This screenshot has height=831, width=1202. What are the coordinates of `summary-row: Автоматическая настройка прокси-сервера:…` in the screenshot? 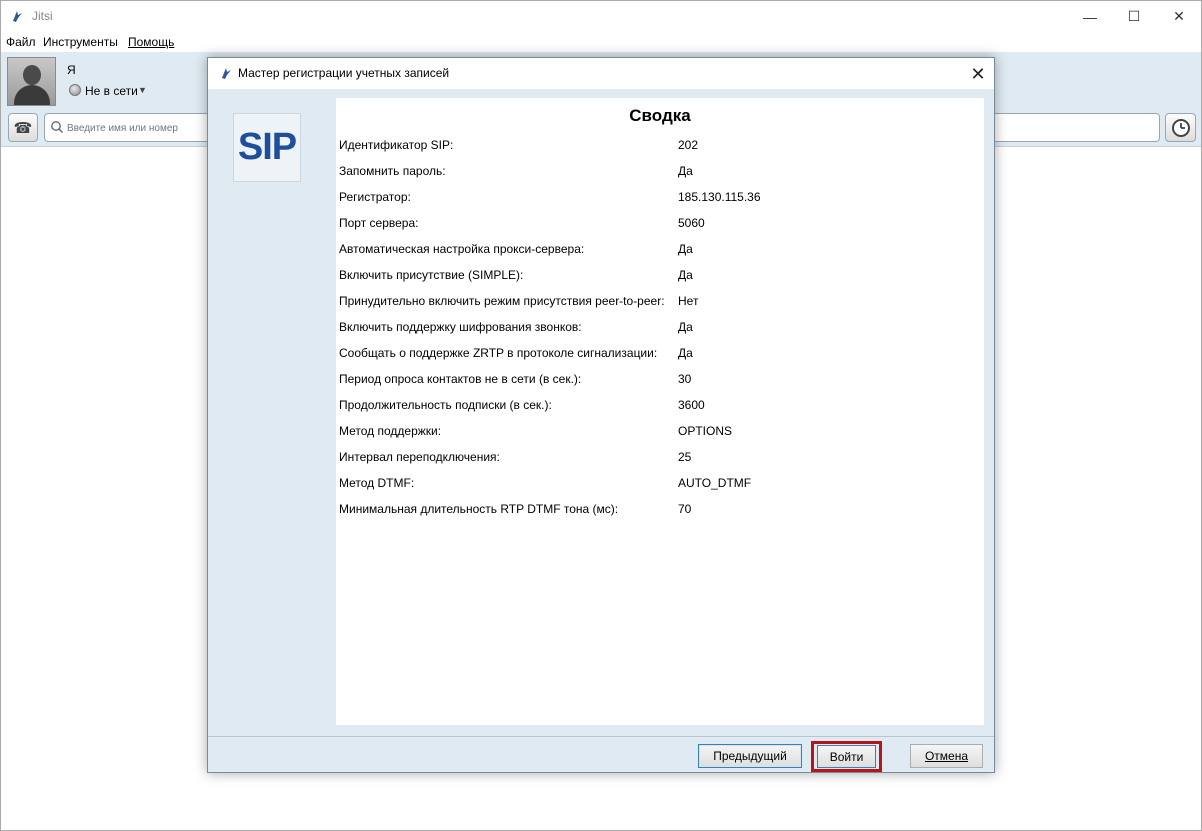 It's located at (660, 252).